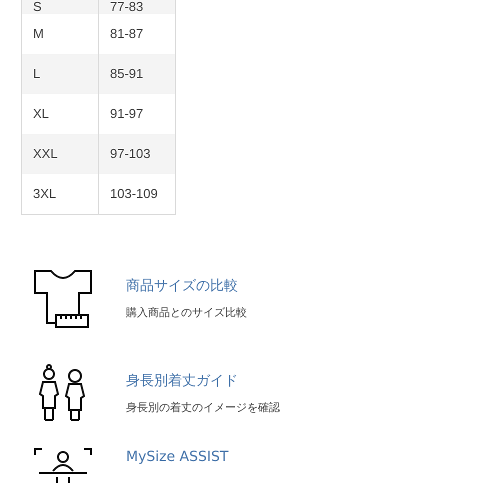  What do you see at coordinates (127, 114) in the screenshot?
I see `chest-range: 91-97` at bounding box center [127, 114].